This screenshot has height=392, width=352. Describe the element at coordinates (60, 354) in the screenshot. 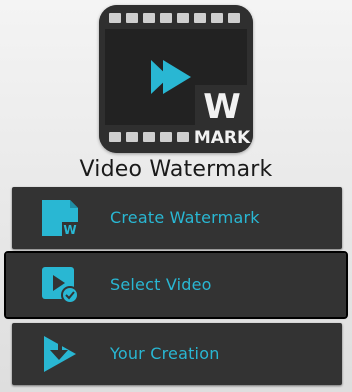

I see `play-download-icon` at that location.